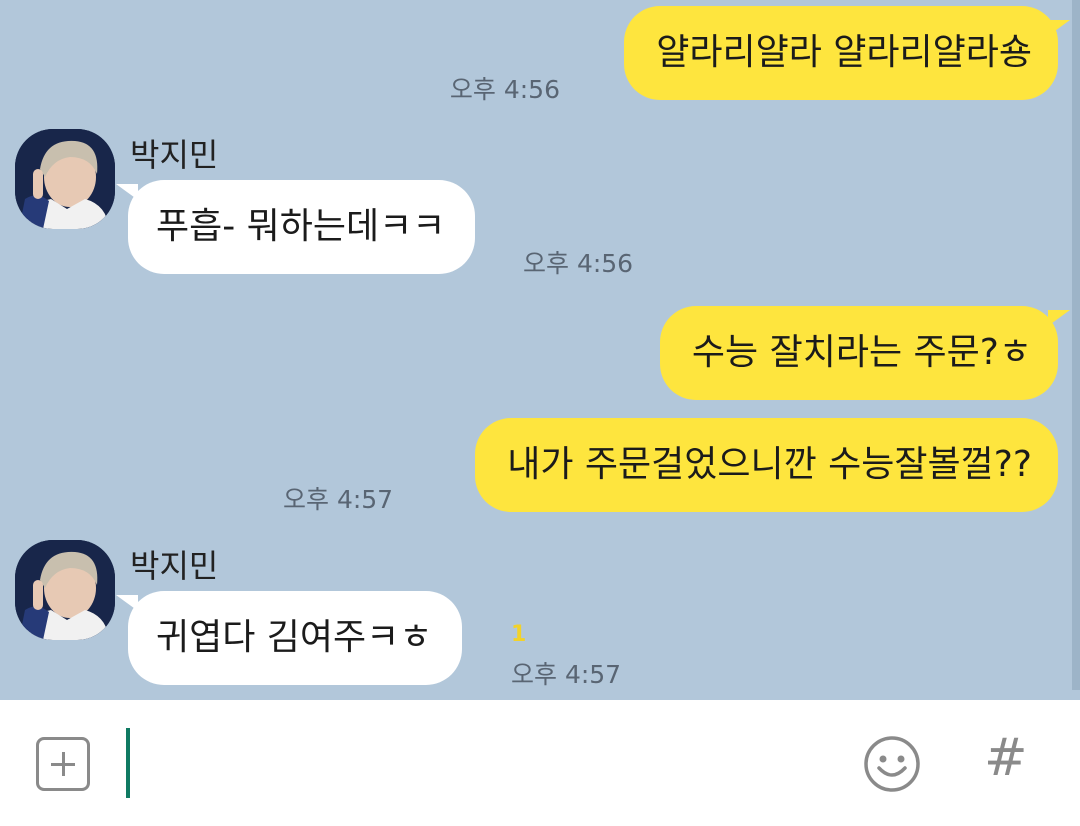 The width and height of the screenshot is (1080, 826). Describe the element at coordinates (128, 763) in the screenshot. I see `text-cursor` at that location.